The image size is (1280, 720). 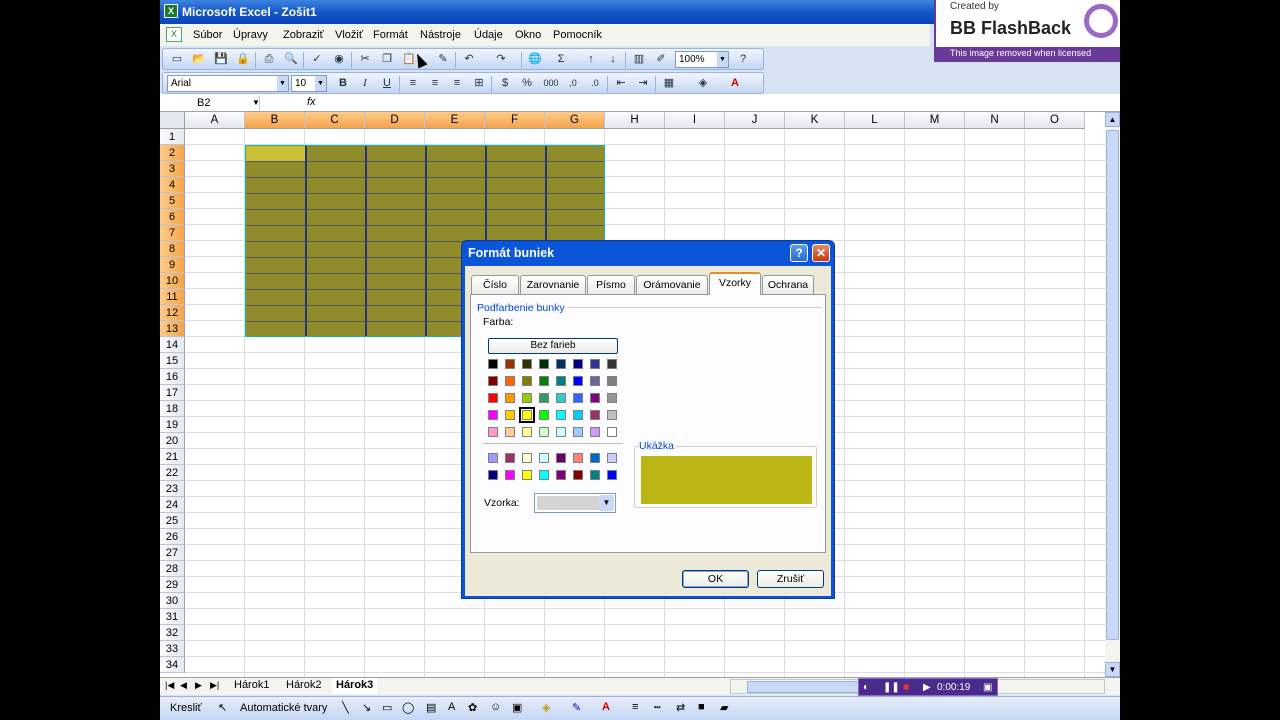 I want to click on row-header-11: 11, so click(x=172, y=297).